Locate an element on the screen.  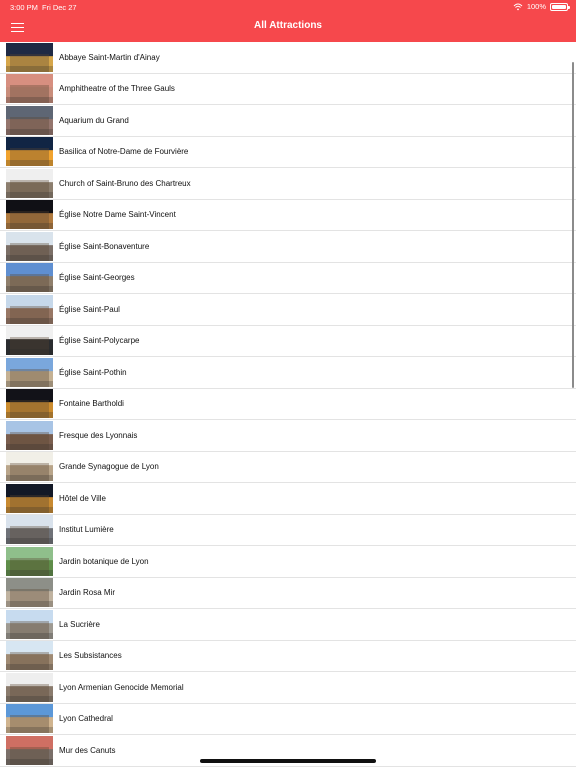
list-item: Church of Saint-Bruno des Chartreux is located at coordinates (288, 184).